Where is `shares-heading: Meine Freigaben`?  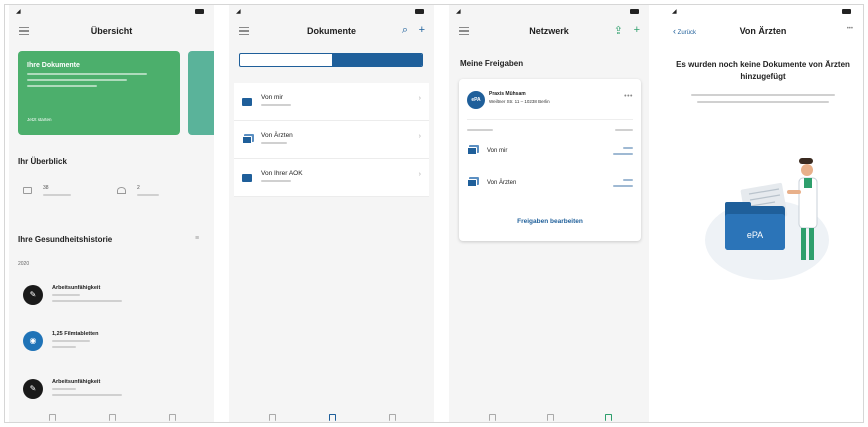
shares-heading: Meine Freigaben is located at coordinates (492, 63).